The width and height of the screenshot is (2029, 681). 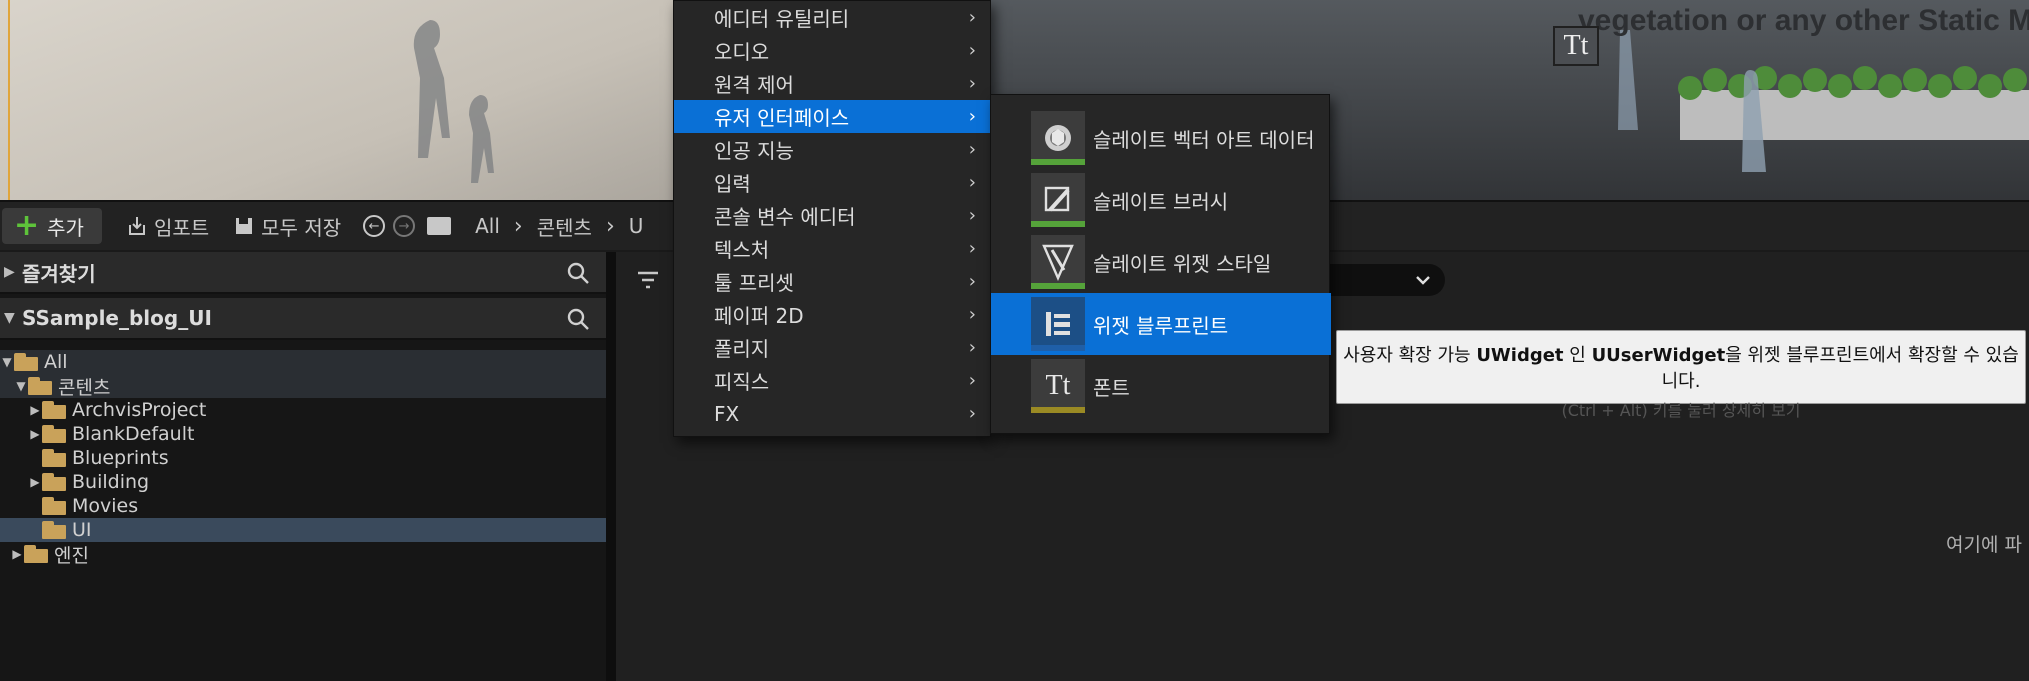 What do you see at coordinates (611, 466) in the screenshot?
I see `panel-splitter` at bounding box center [611, 466].